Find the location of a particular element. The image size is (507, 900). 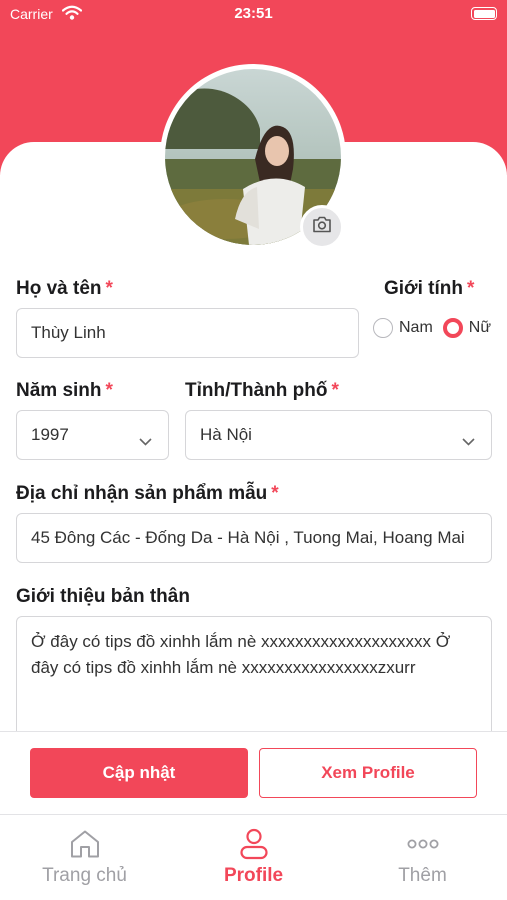

province-label: Tỉnh/Thành phố * is located at coordinates (262, 391).